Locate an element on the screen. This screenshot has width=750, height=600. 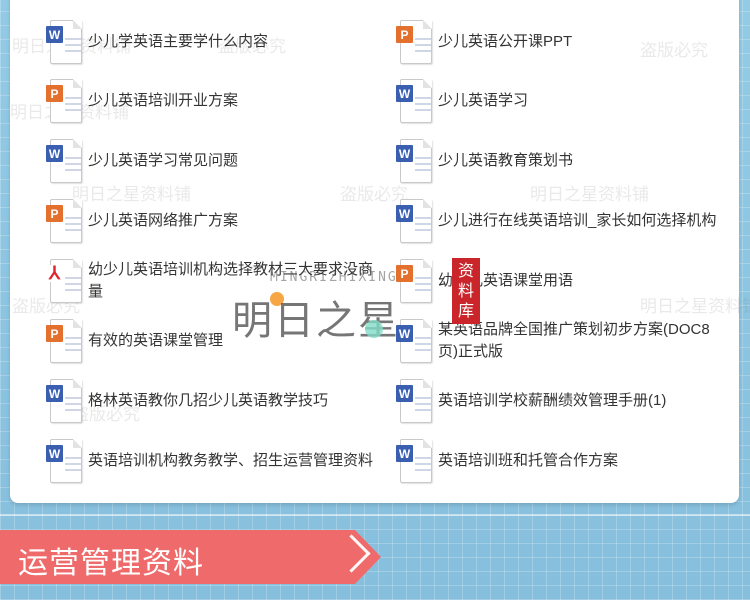
document-title: 幼少儿英语课堂用语 is located at coordinates (506, 280).